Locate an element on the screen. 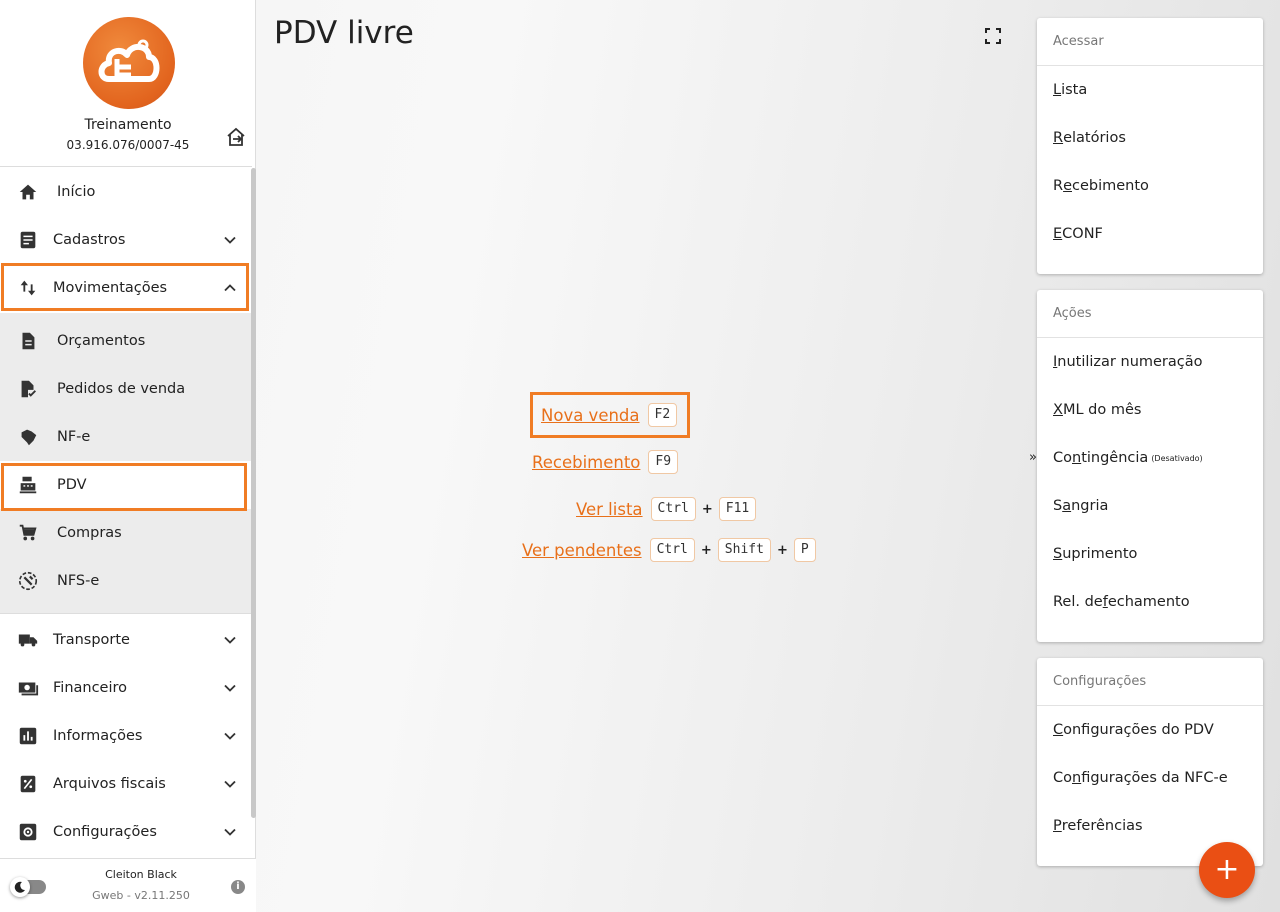 The image size is (1280, 912). nav-label: Compras is located at coordinates (89, 533).